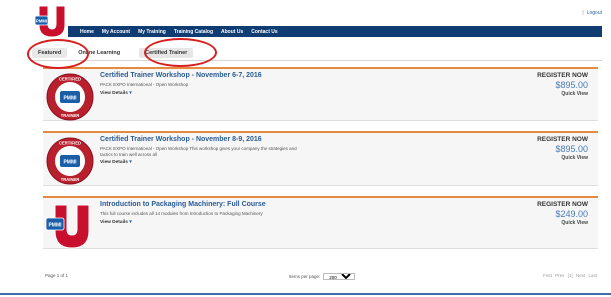  What do you see at coordinates (317, 60) in the screenshot?
I see `tab-divider` at bounding box center [317, 60].